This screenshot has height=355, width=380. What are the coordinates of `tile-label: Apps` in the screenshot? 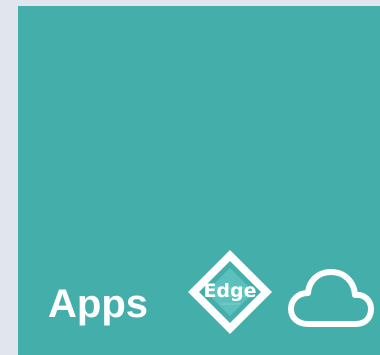 It's located at (98, 304).